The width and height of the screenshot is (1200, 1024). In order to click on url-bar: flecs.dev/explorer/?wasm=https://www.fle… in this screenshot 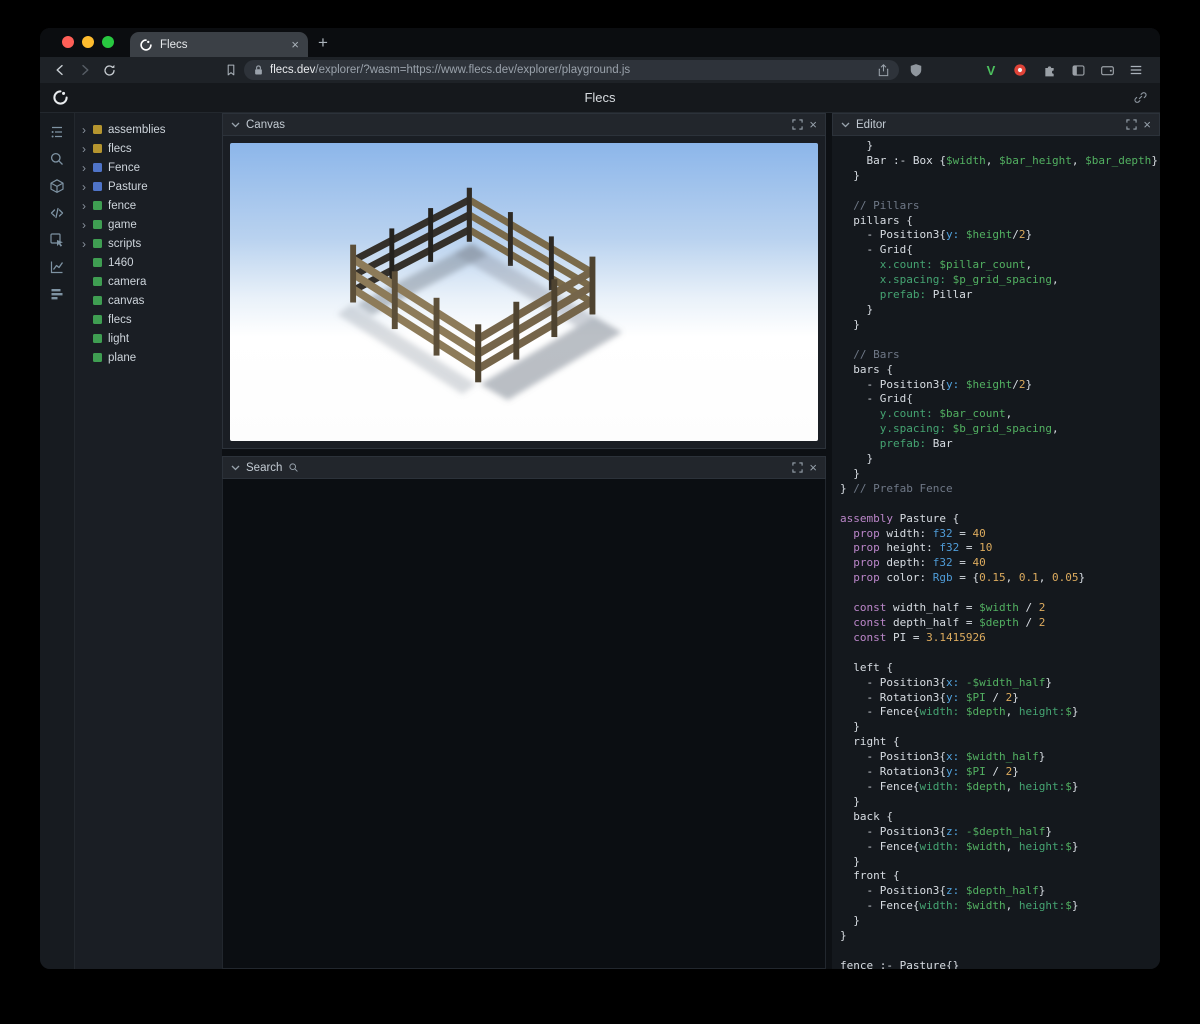, I will do `click(571, 70)`.